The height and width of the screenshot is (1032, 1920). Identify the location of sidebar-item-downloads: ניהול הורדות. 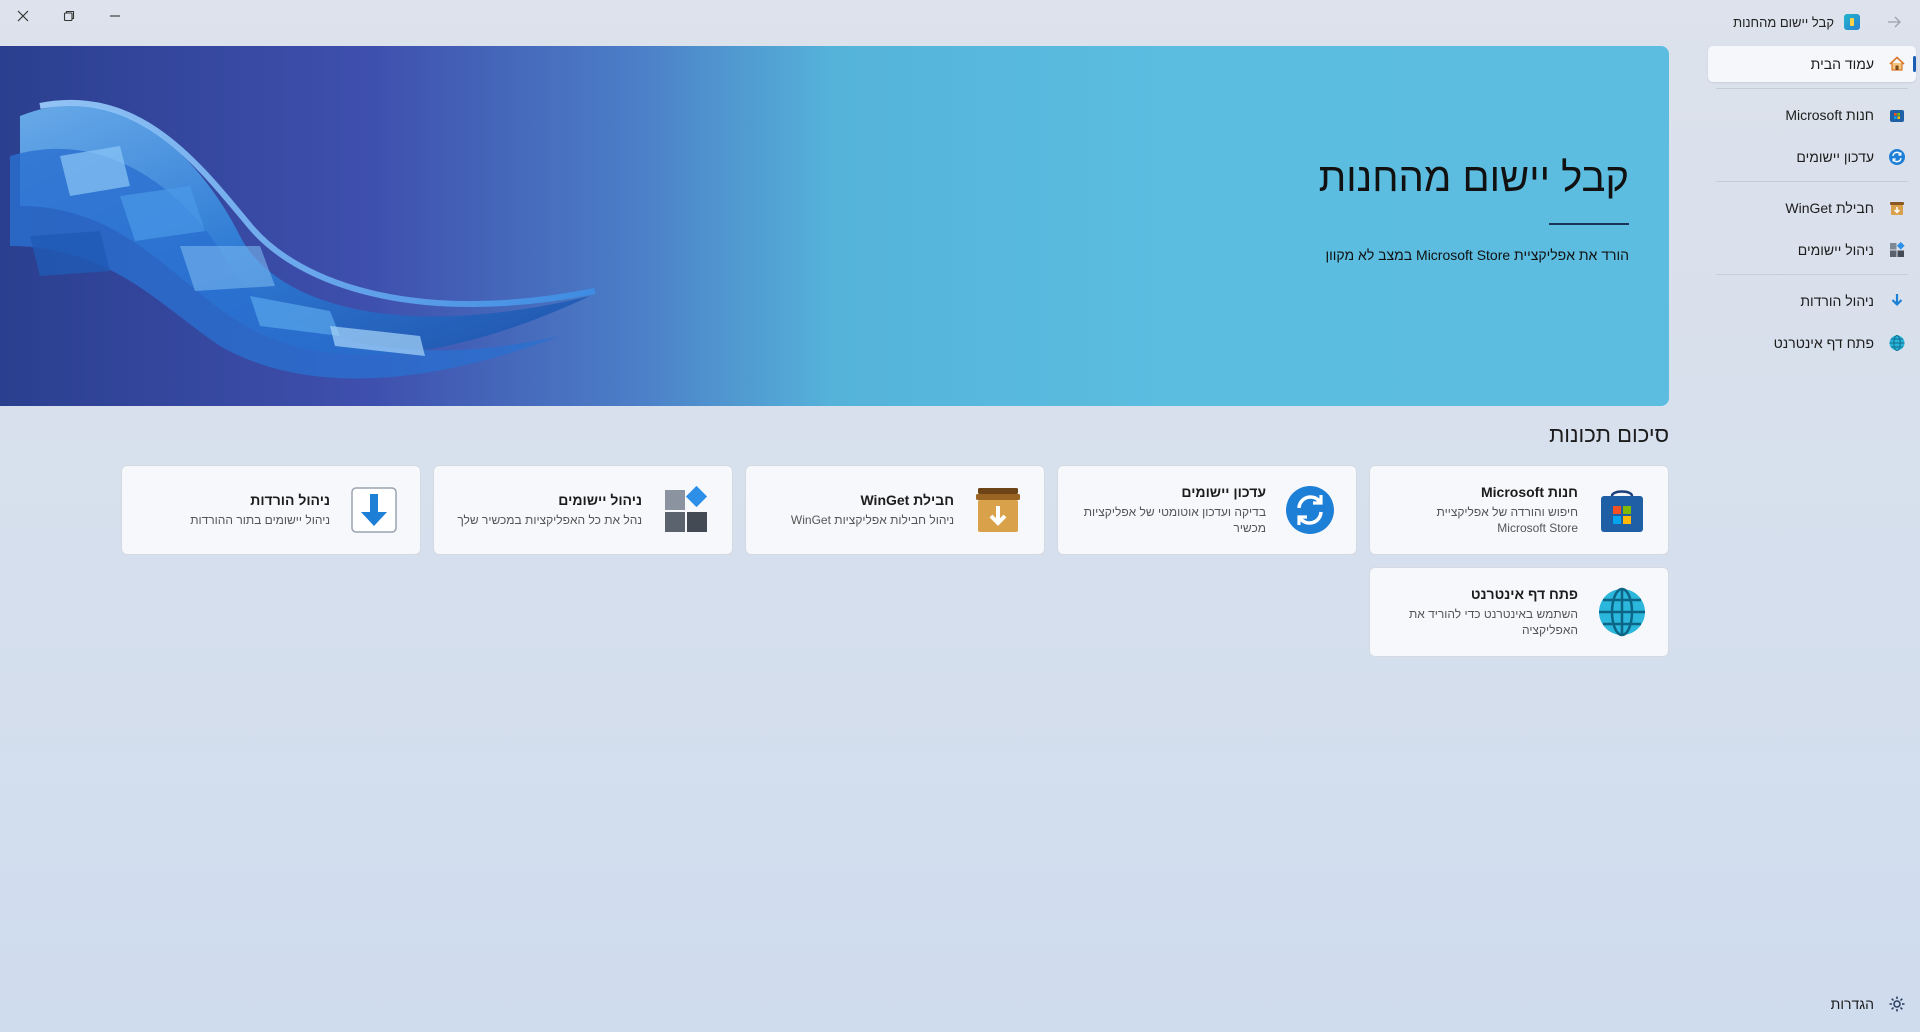
(1812, 301).